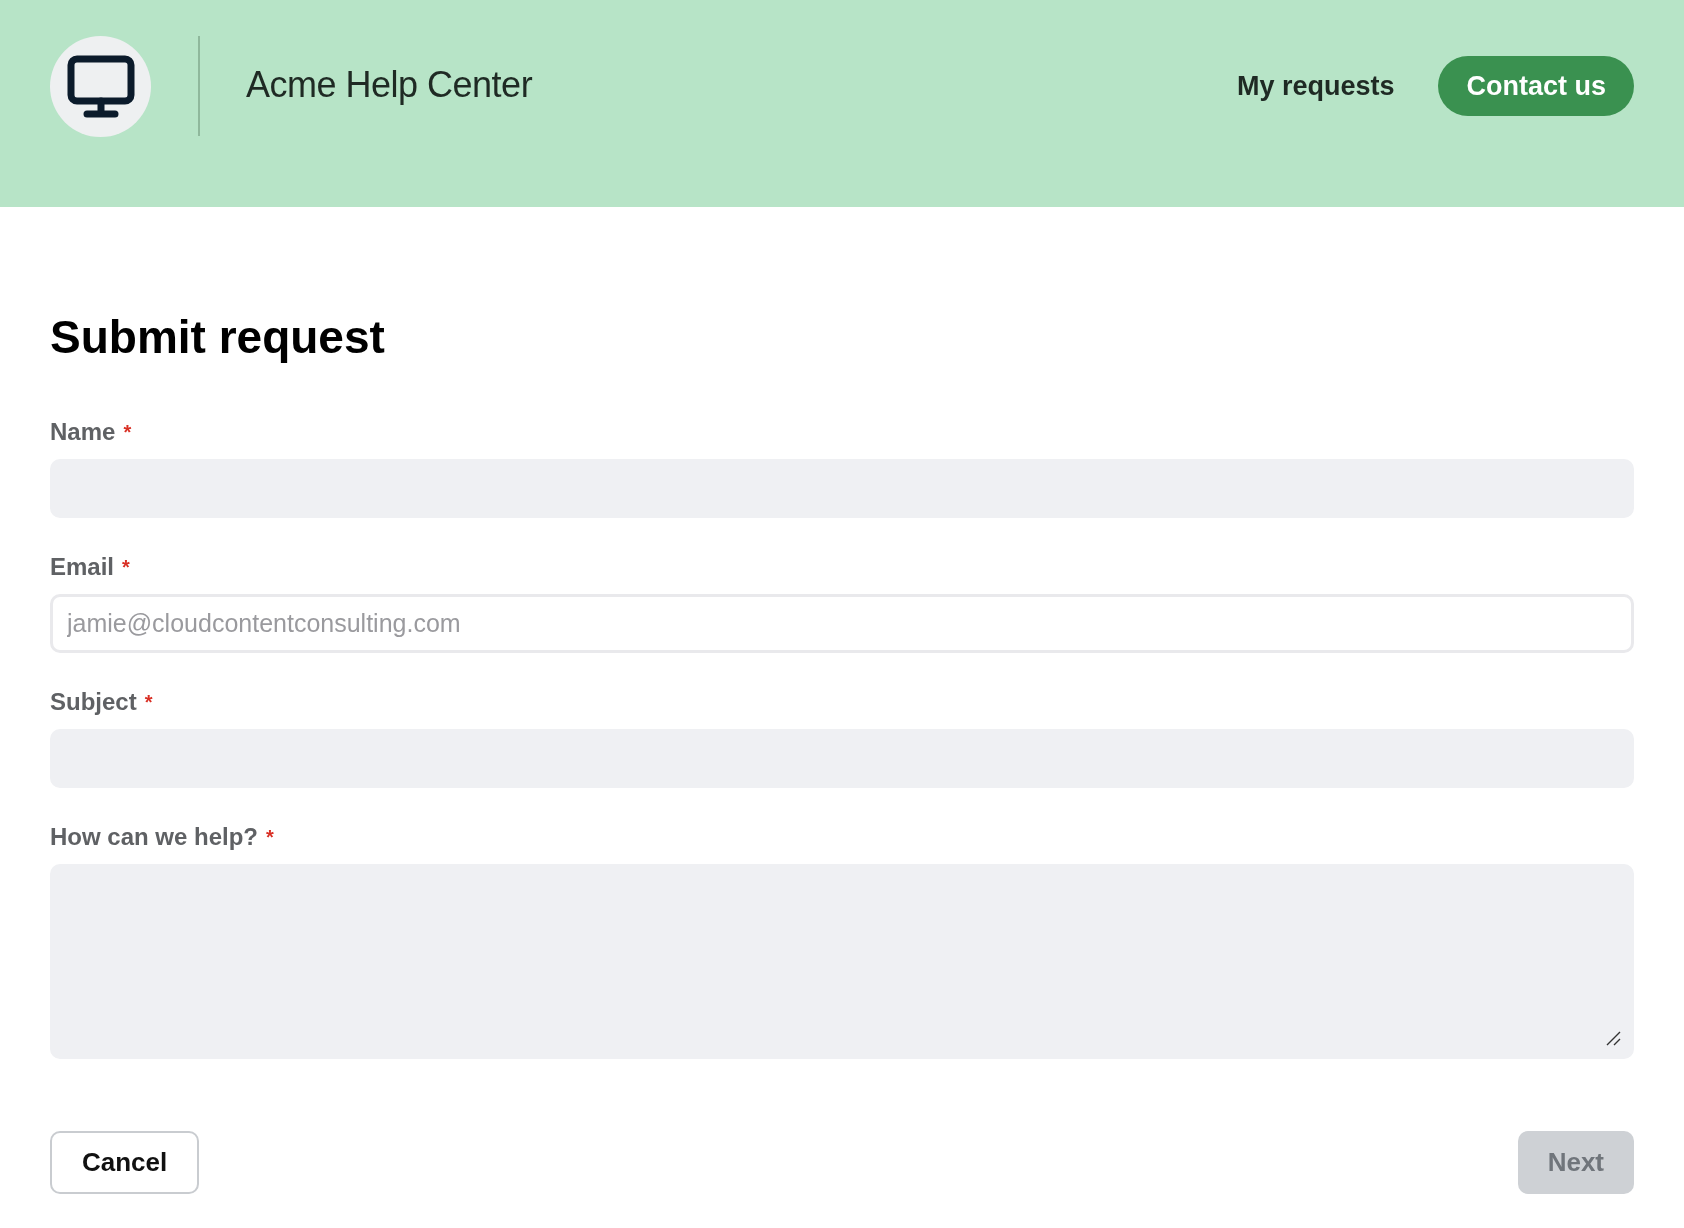 This screenshot has height=1228, width=1684. I want to click on field-label: Name, so click(83, 432).